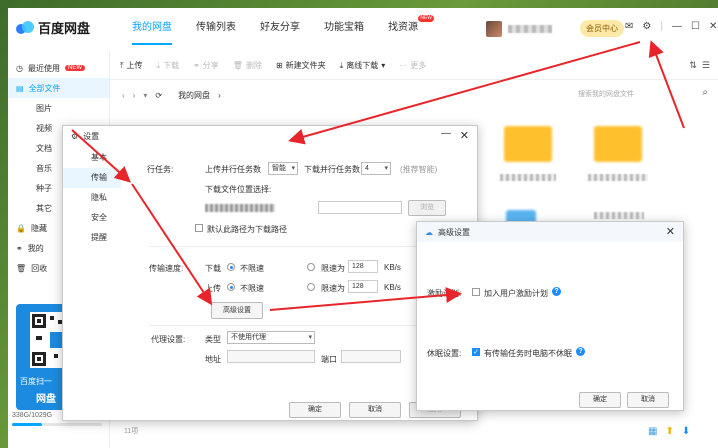 The width and height of the screenshot is (718, 448). Describe the element at coordinates (530, 28) in the screenshot. I see `username-blurred` at that location.